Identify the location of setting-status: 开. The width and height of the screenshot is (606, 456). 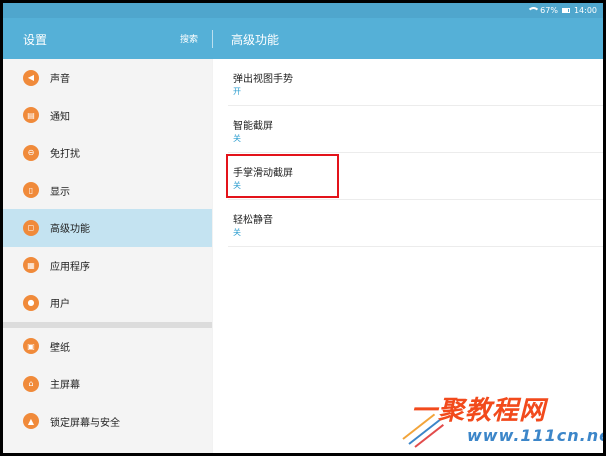
(237, 91).